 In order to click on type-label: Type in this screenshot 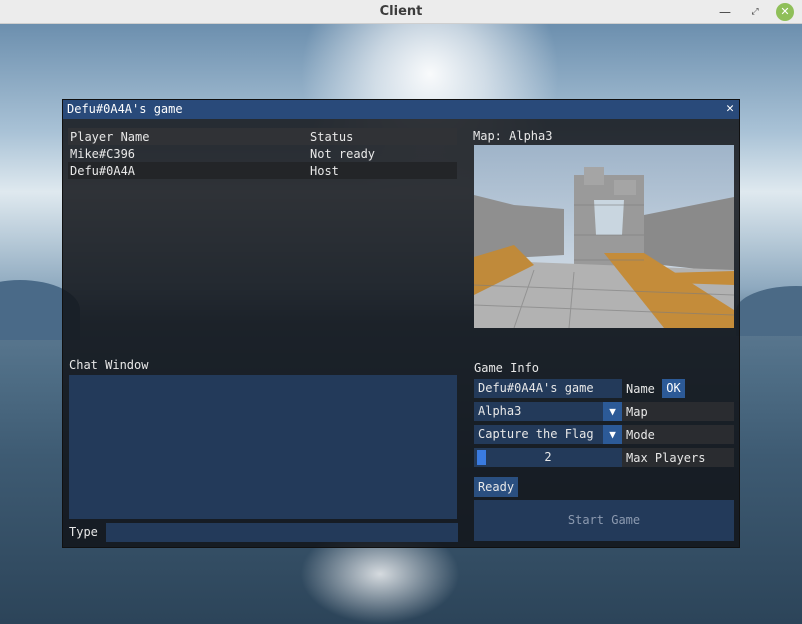, I will do `click(83, 532)`.